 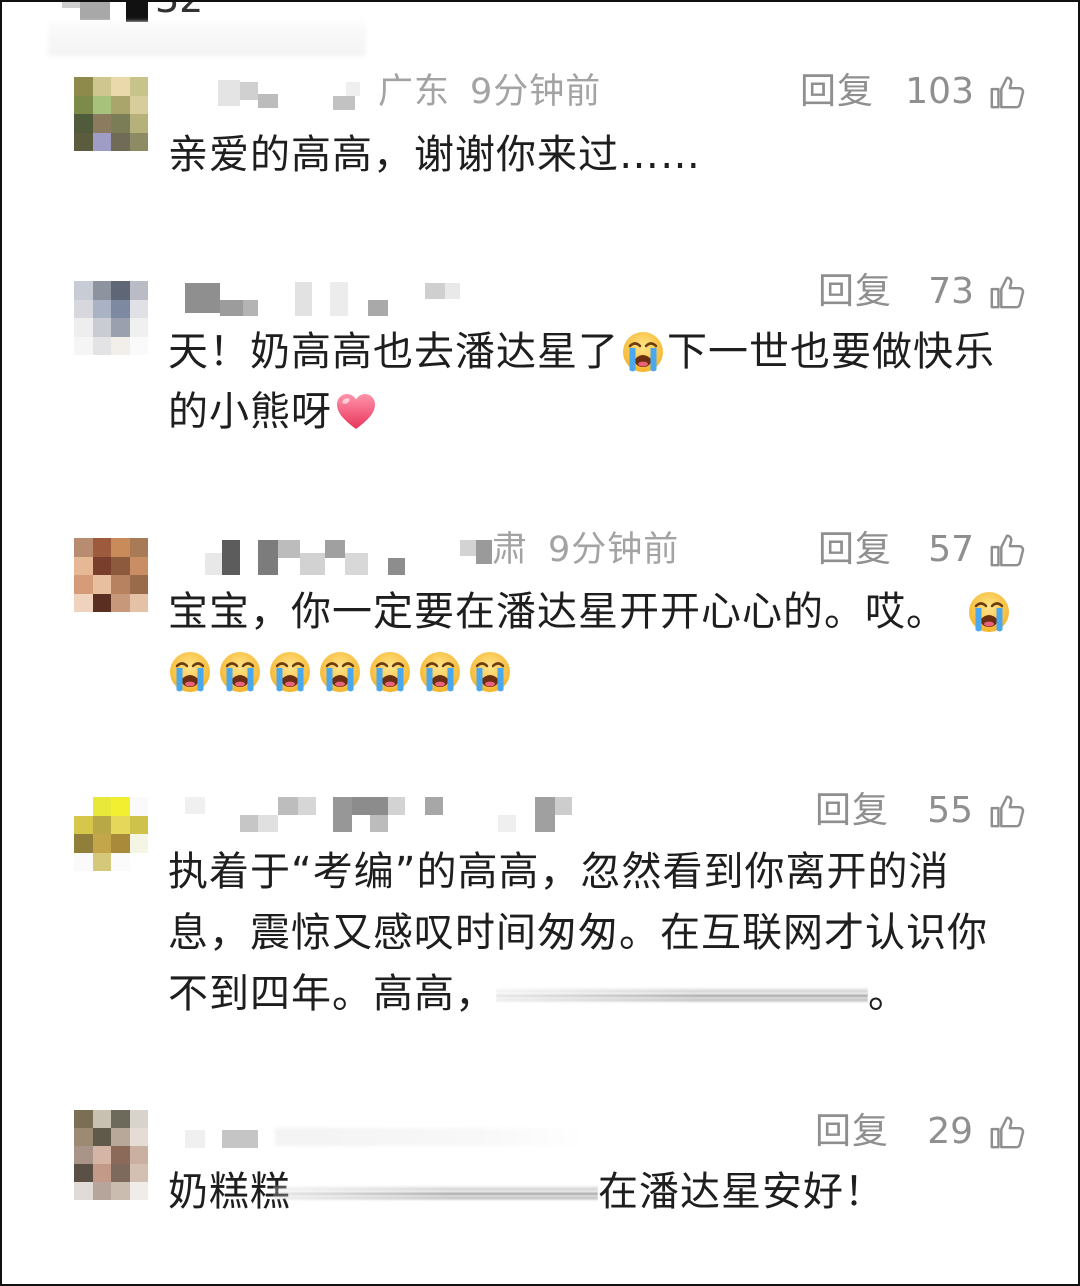 What do you see at coordinates (581, 382) in the screenshot?
I see `comment-text: 天！奶高高也去潘达星了 下一世也要做快乐 的小熊呀` at bounding box center [581, 382].